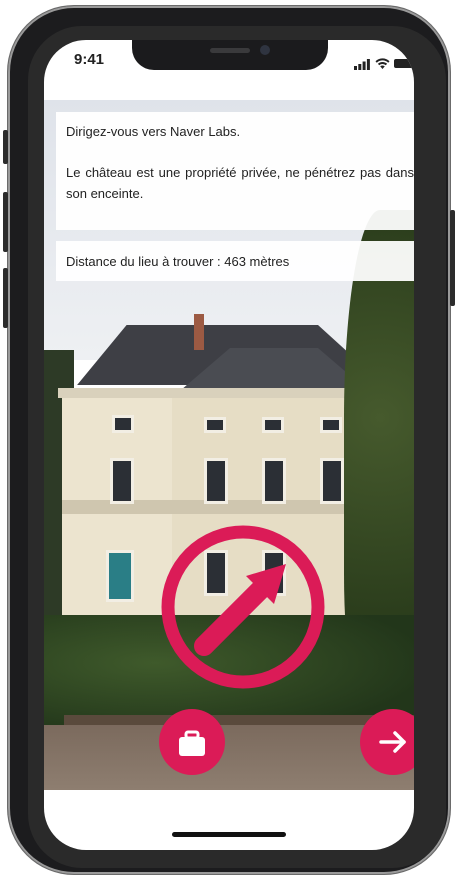 Image resolution: width=460 pixels, height=881 pixels. I want to click on volume-down-button, so click(5, 298).